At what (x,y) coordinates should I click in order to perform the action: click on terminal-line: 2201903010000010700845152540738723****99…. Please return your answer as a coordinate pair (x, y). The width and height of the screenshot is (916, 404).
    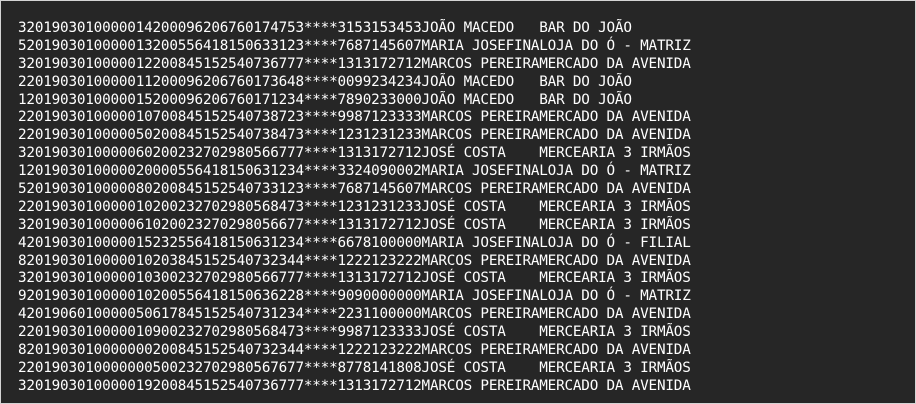
    Looking at the image, I should click on (354, 117).